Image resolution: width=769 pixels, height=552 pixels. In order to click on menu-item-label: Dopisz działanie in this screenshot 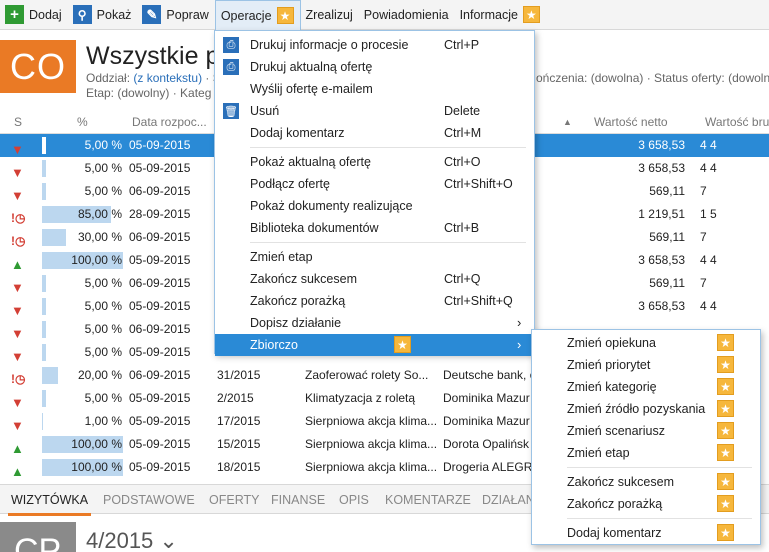, I will do `click(296, 323)`.